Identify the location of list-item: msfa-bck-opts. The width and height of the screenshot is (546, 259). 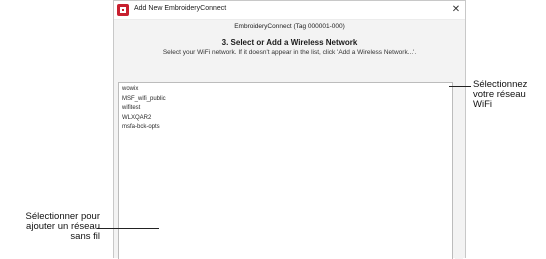
(285, 128).